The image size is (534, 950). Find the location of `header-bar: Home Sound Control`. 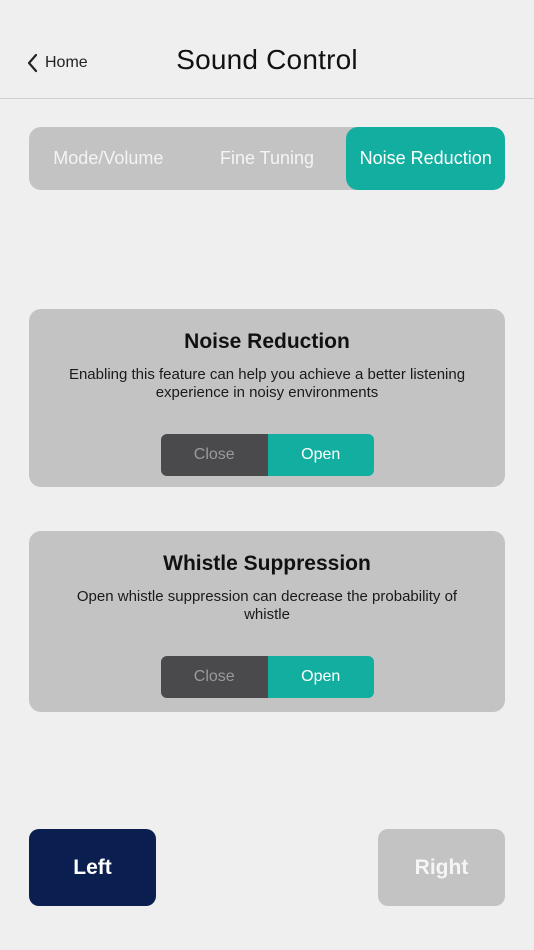

header-bar: Home Sound Control is located at coordinates (267, 49).